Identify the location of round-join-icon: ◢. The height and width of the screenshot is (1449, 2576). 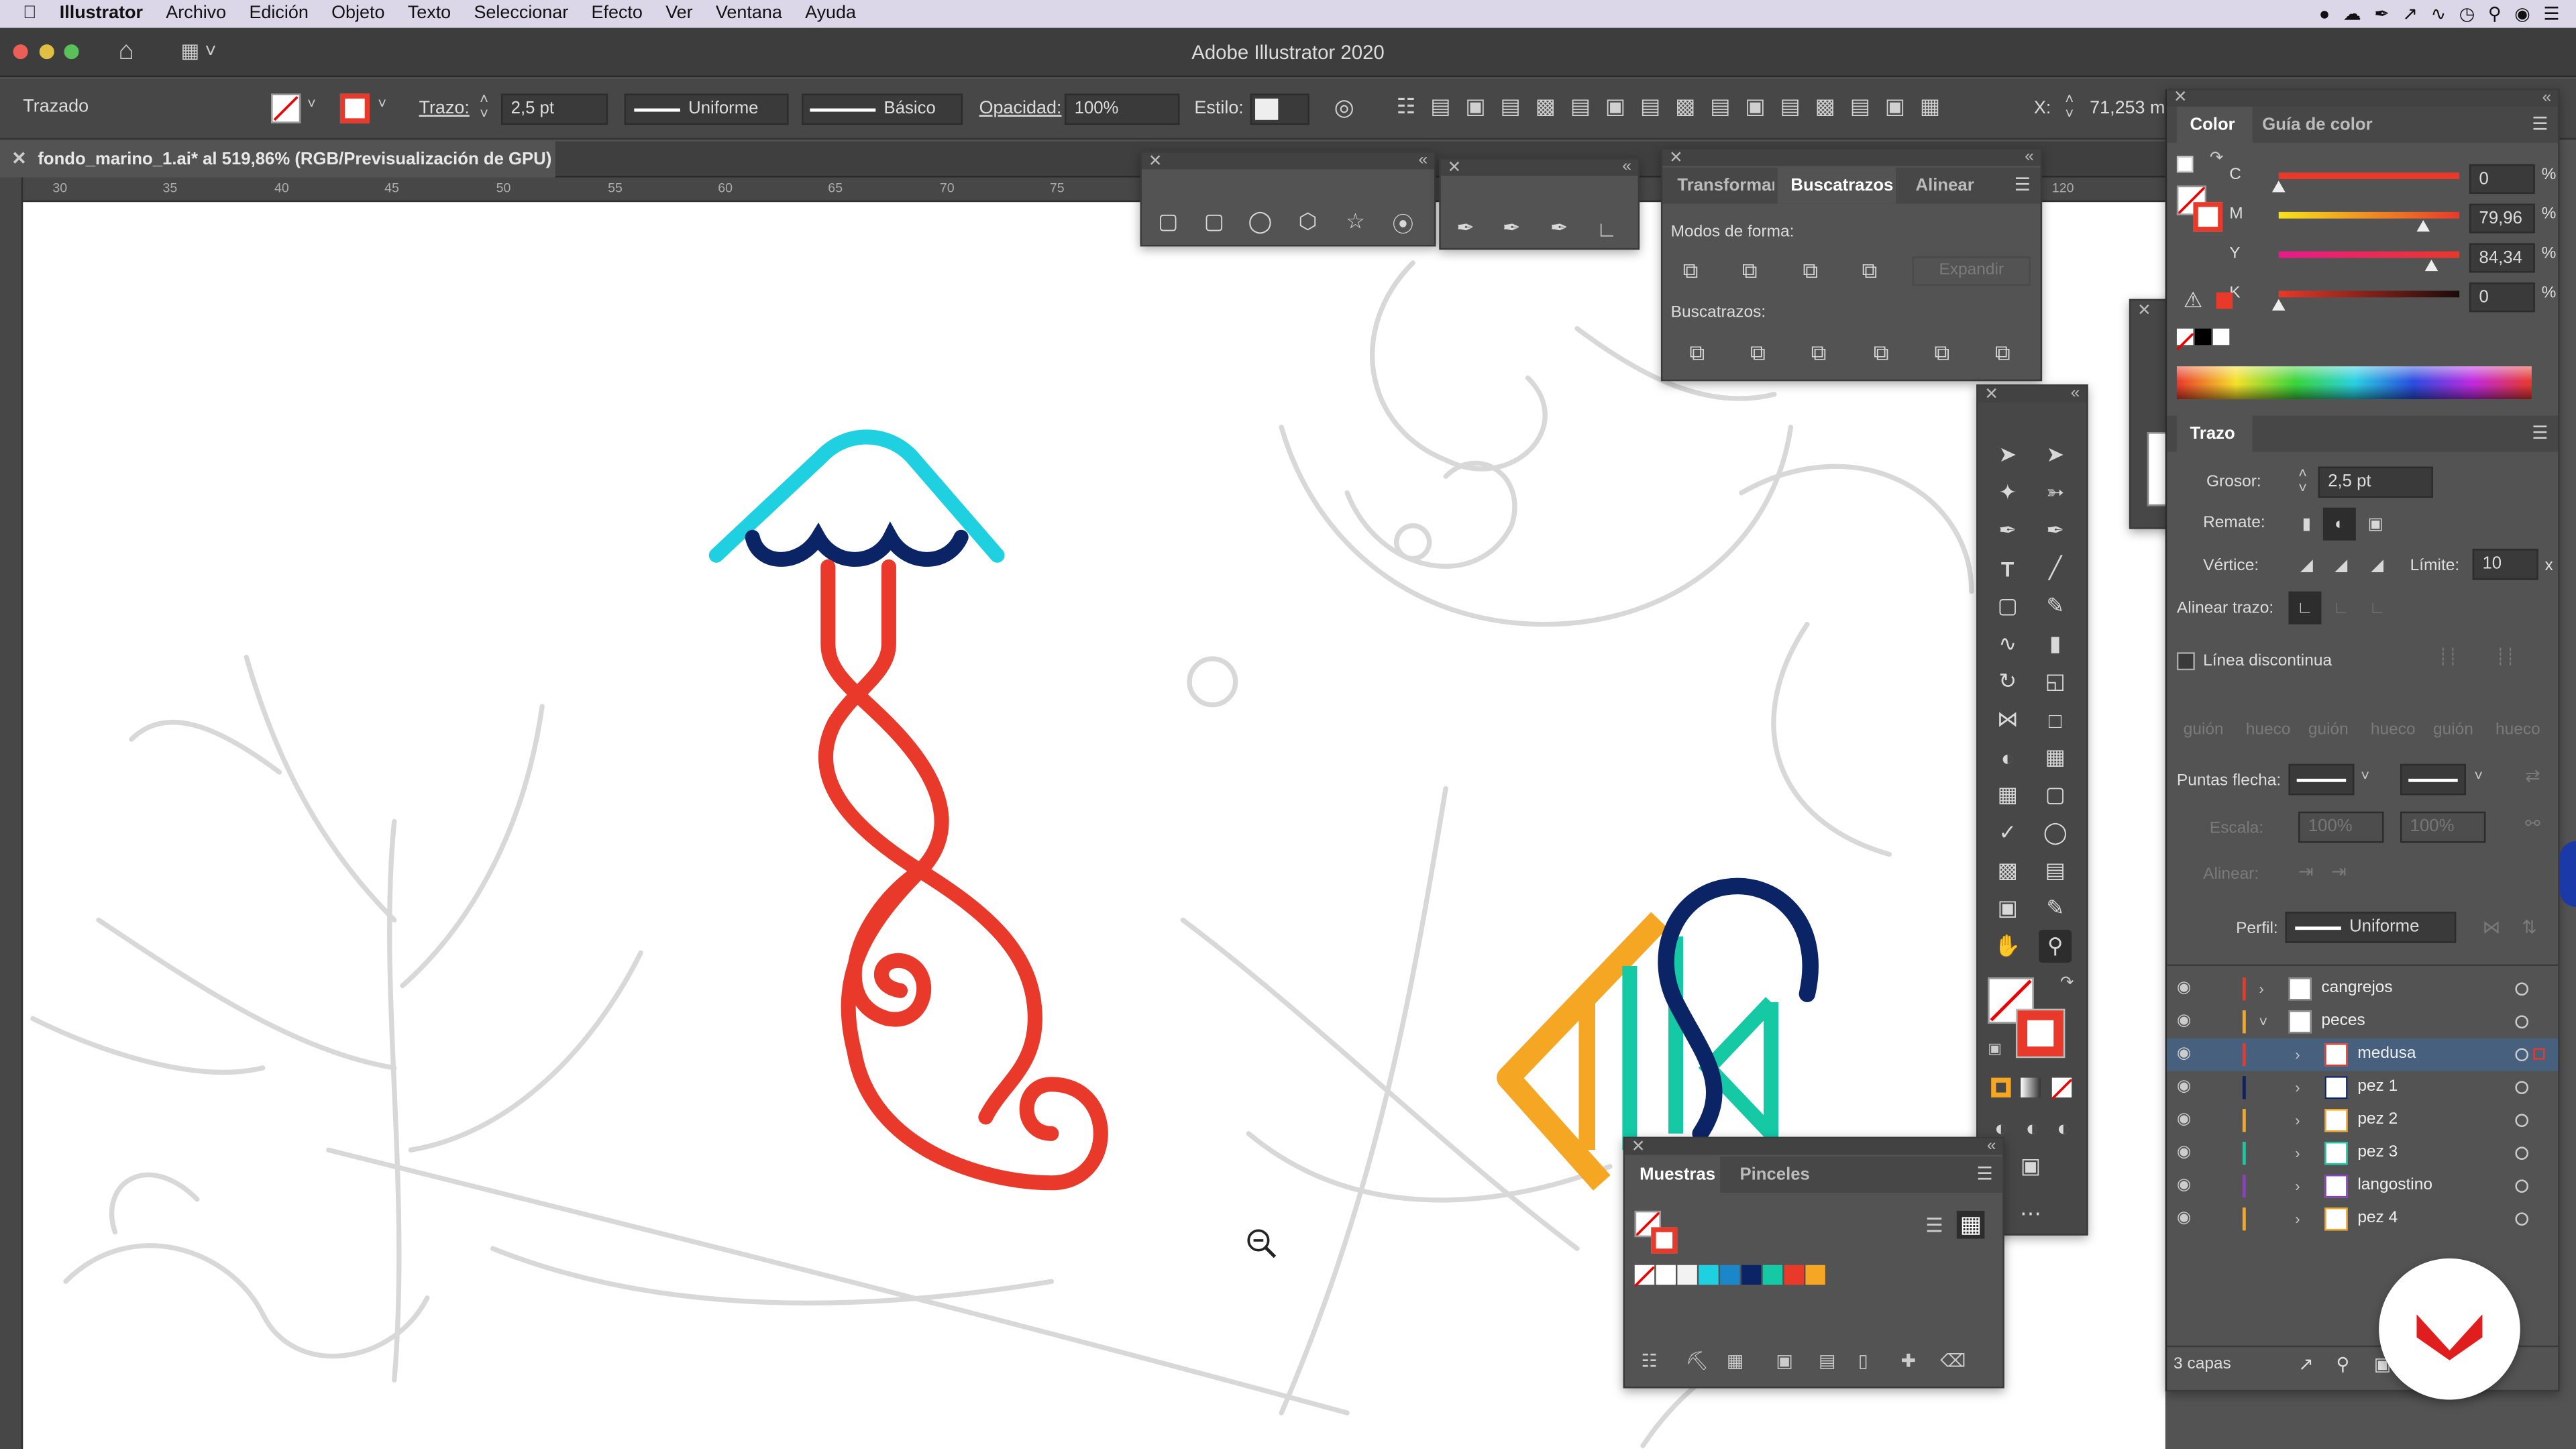
(2340, 565).